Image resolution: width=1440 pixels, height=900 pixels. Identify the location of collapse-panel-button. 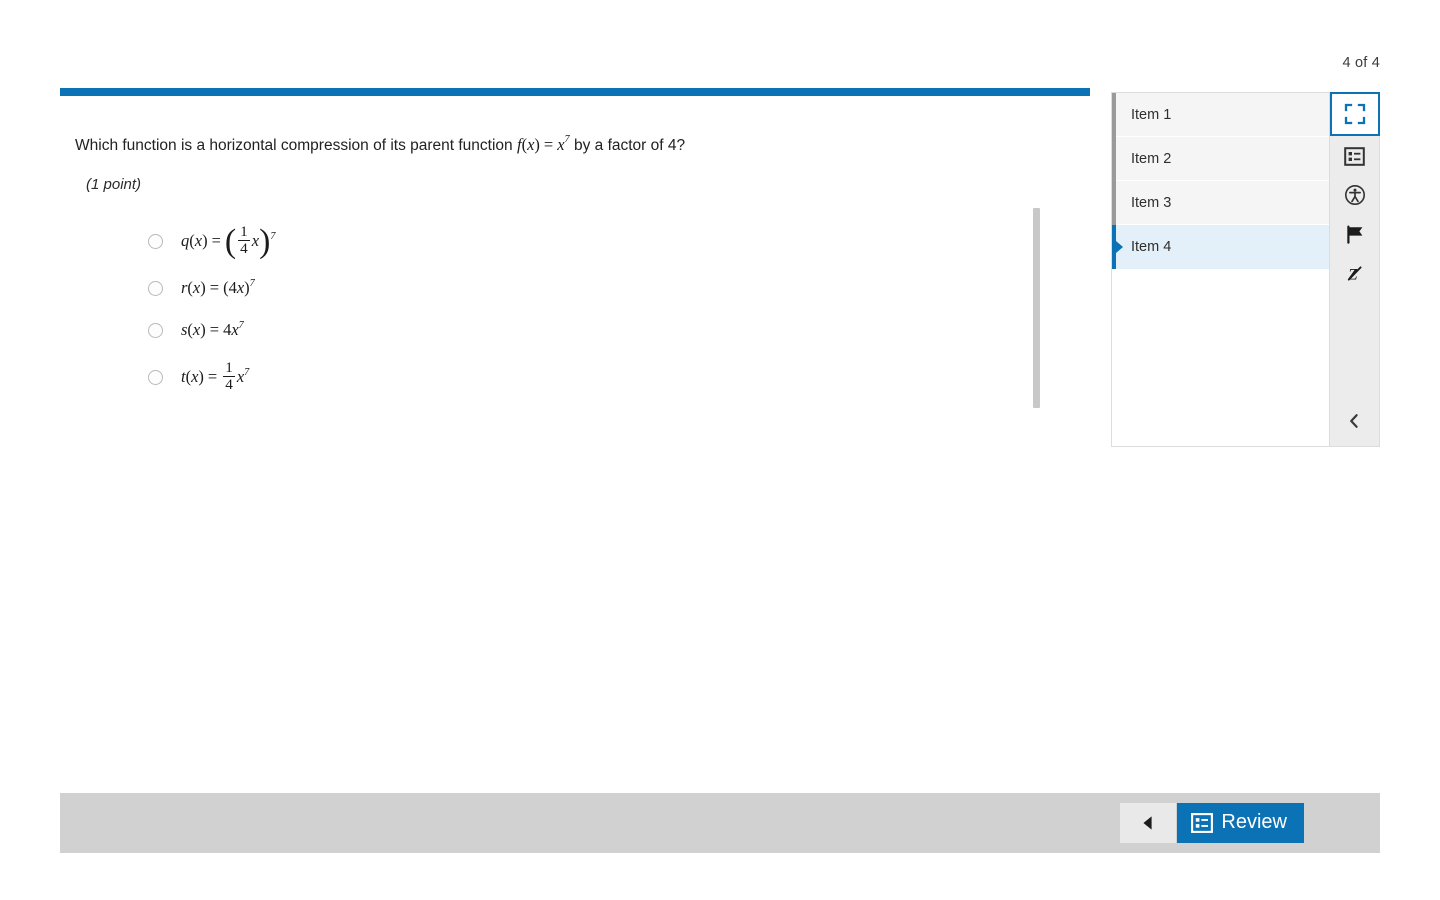
(1354, 421).